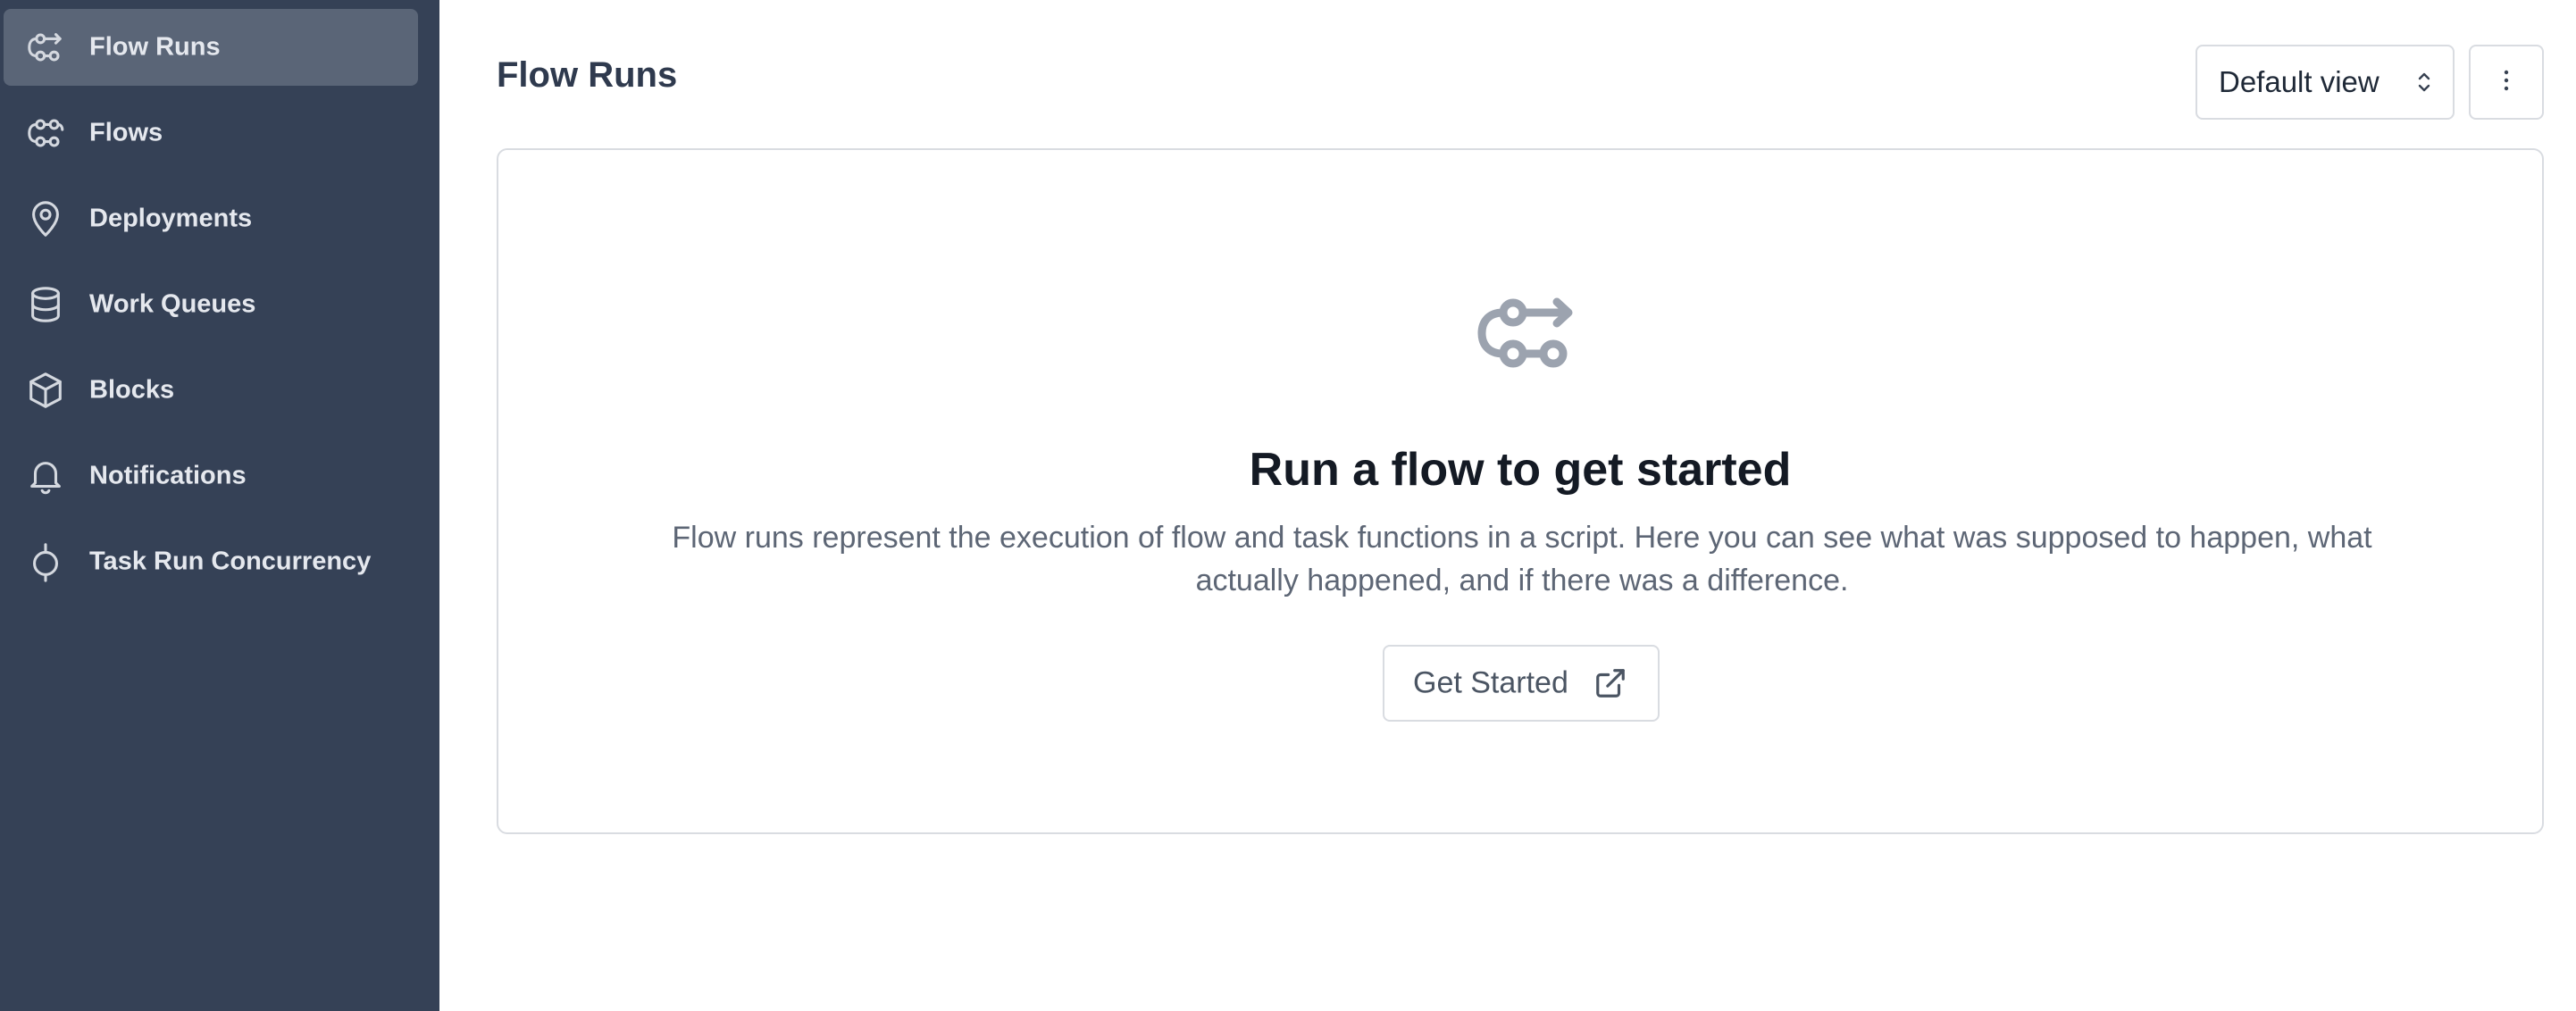 This screenshot has height=1011, width=2576. Describe the element at coordinates (46, 304) in the screenshot. I see `database-icon` at that location.